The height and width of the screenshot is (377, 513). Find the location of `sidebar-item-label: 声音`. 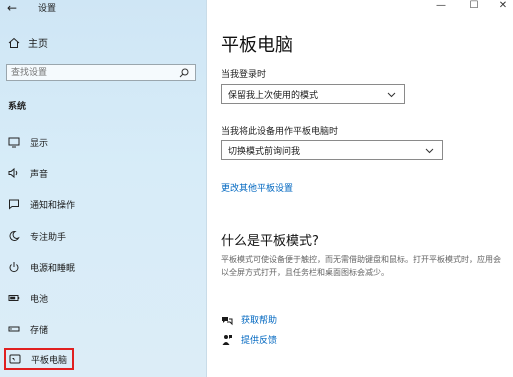

sidebar-item-label: 声音 is located at coordinates (39, 174).